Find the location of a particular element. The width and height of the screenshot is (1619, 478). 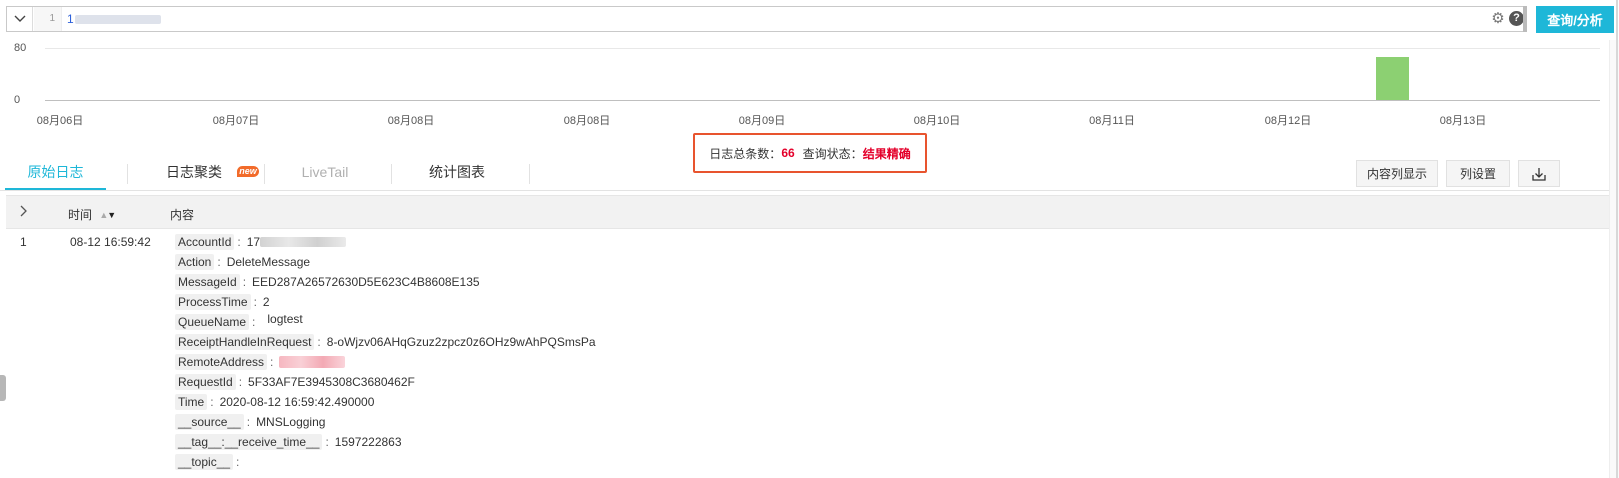

y-tick-label: 80 is located at coordinates (20, 48).